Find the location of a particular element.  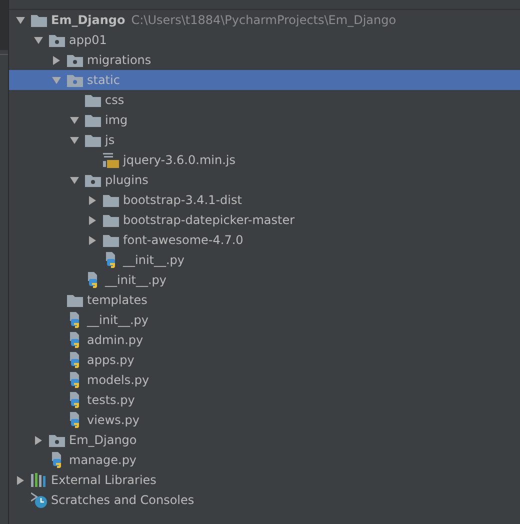

tree-item: External Libraries is located at coordinates (264, 480).